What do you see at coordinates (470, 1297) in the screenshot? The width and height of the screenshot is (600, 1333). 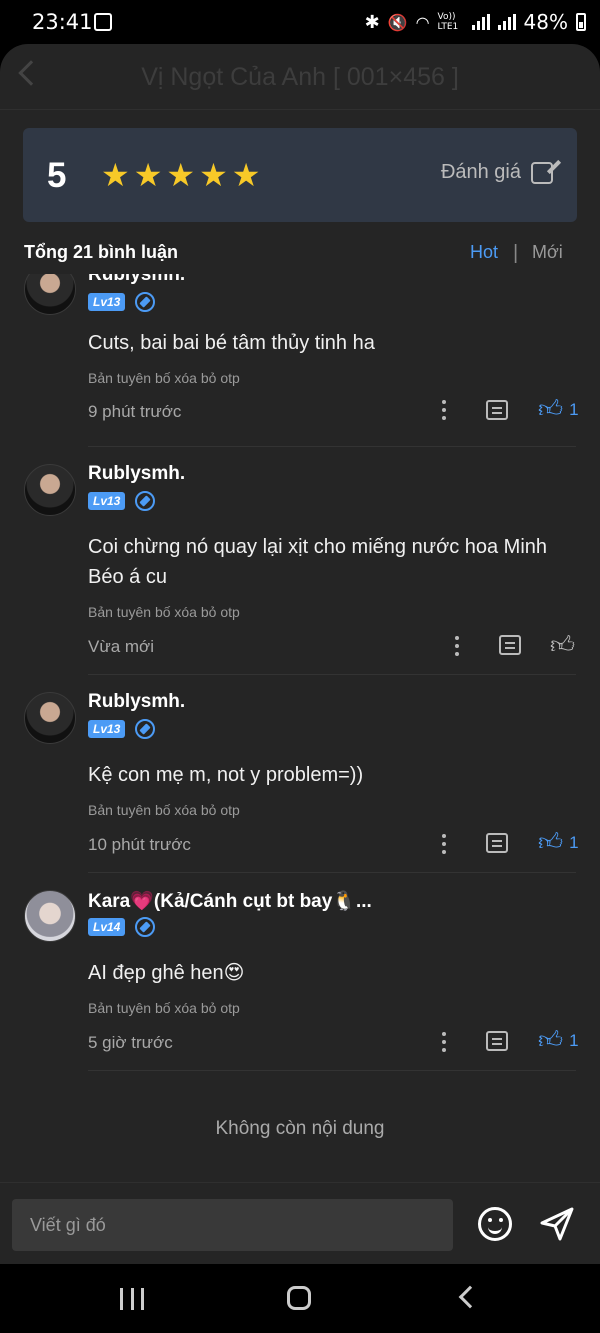 I see `system-back-icon` at bounding box center [470, 1297].